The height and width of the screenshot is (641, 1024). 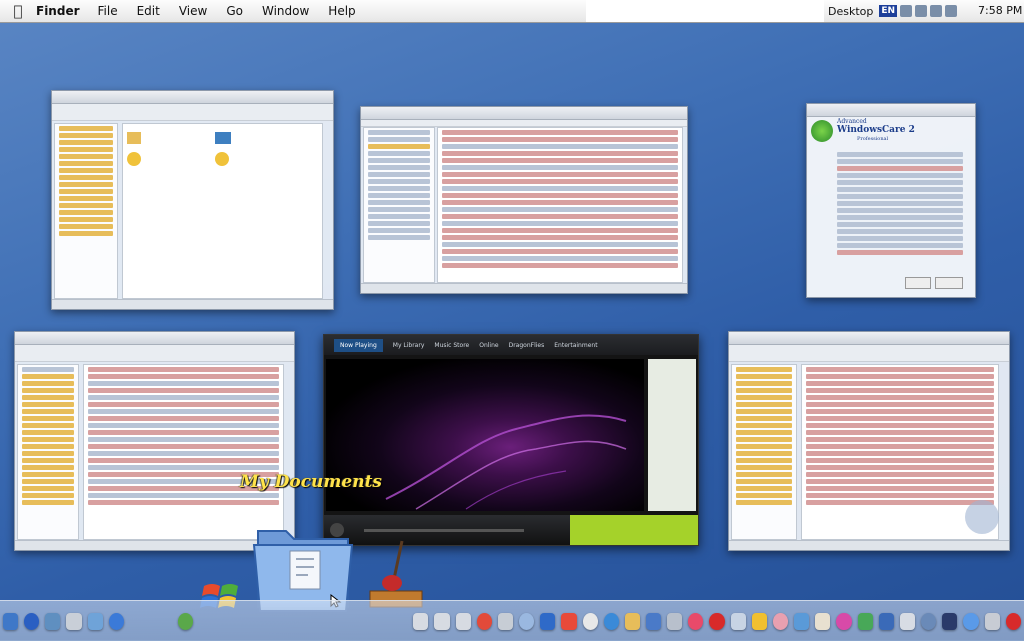 I want to click on explorer-window-bottom-right, so click(x=869, y=441).